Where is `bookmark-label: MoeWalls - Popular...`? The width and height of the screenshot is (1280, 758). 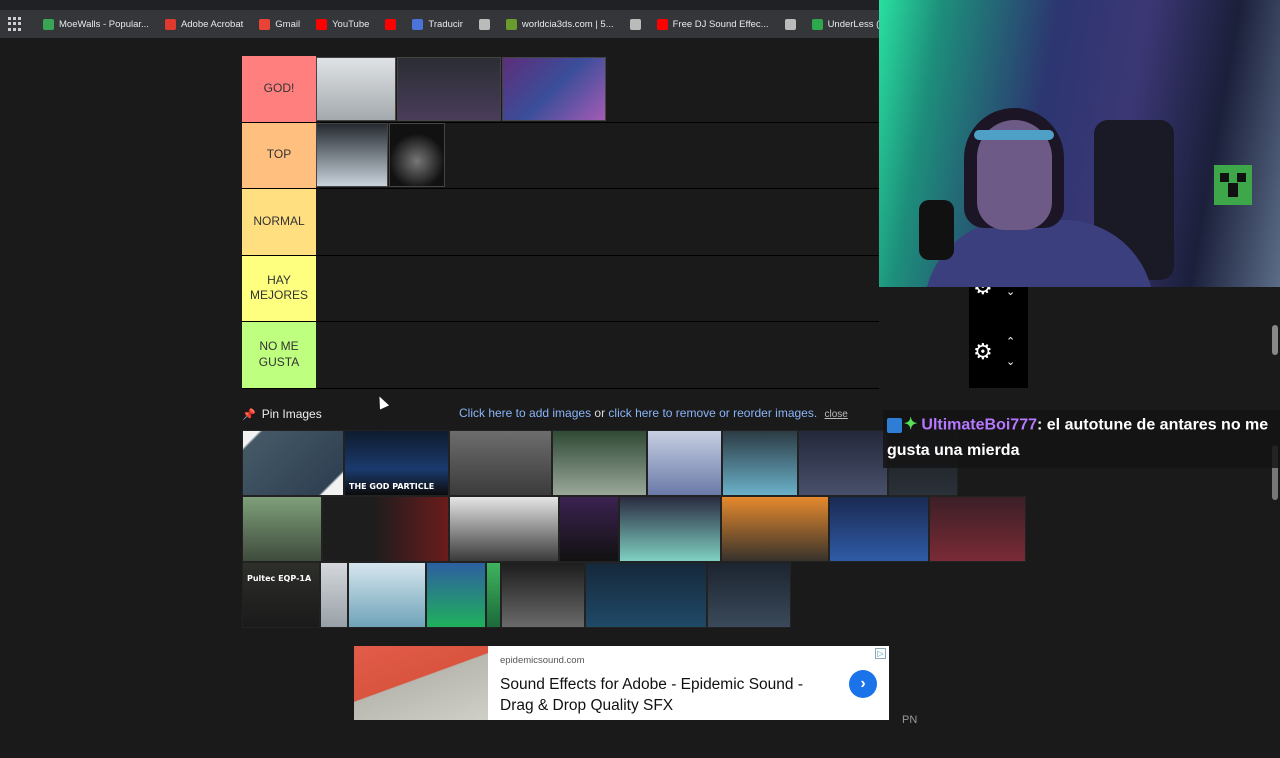
bookmark-label: MoeWalls - Popular... is located at coordinates (104, 24).